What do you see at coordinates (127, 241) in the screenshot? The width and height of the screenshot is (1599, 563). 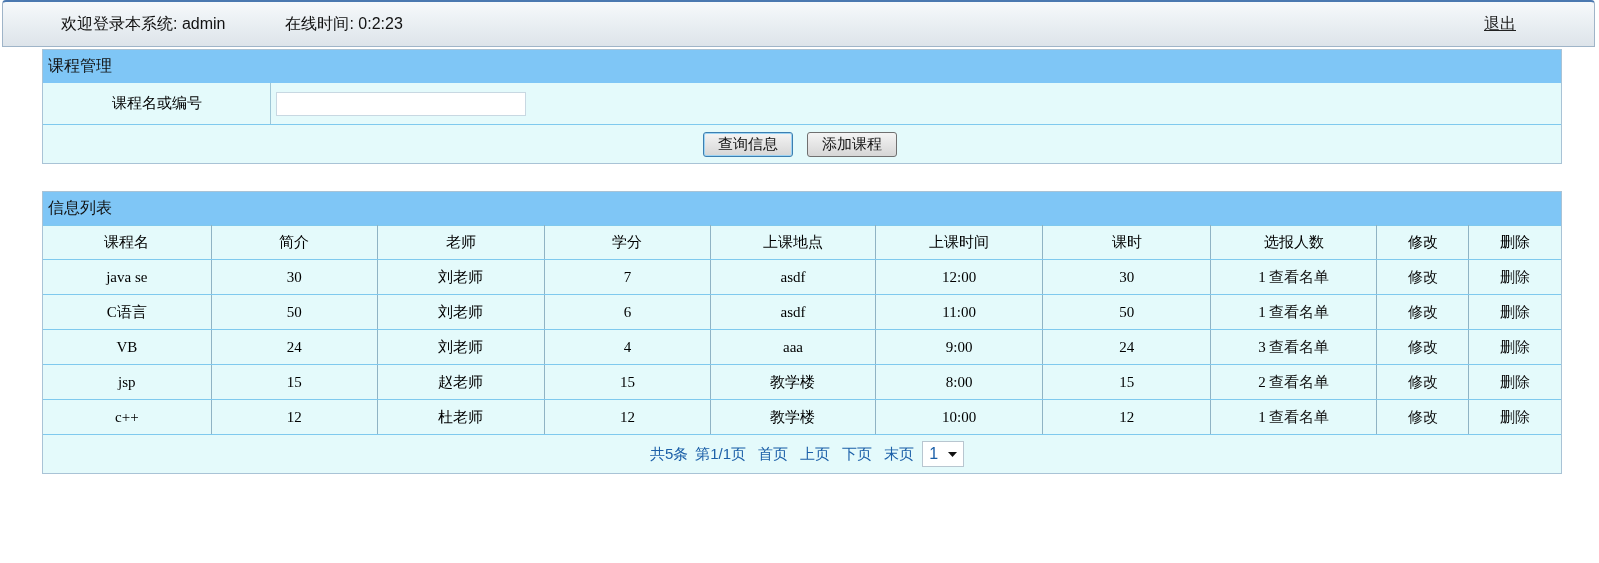 I see `column-header: 课程名` at bounding box center [127, 241].